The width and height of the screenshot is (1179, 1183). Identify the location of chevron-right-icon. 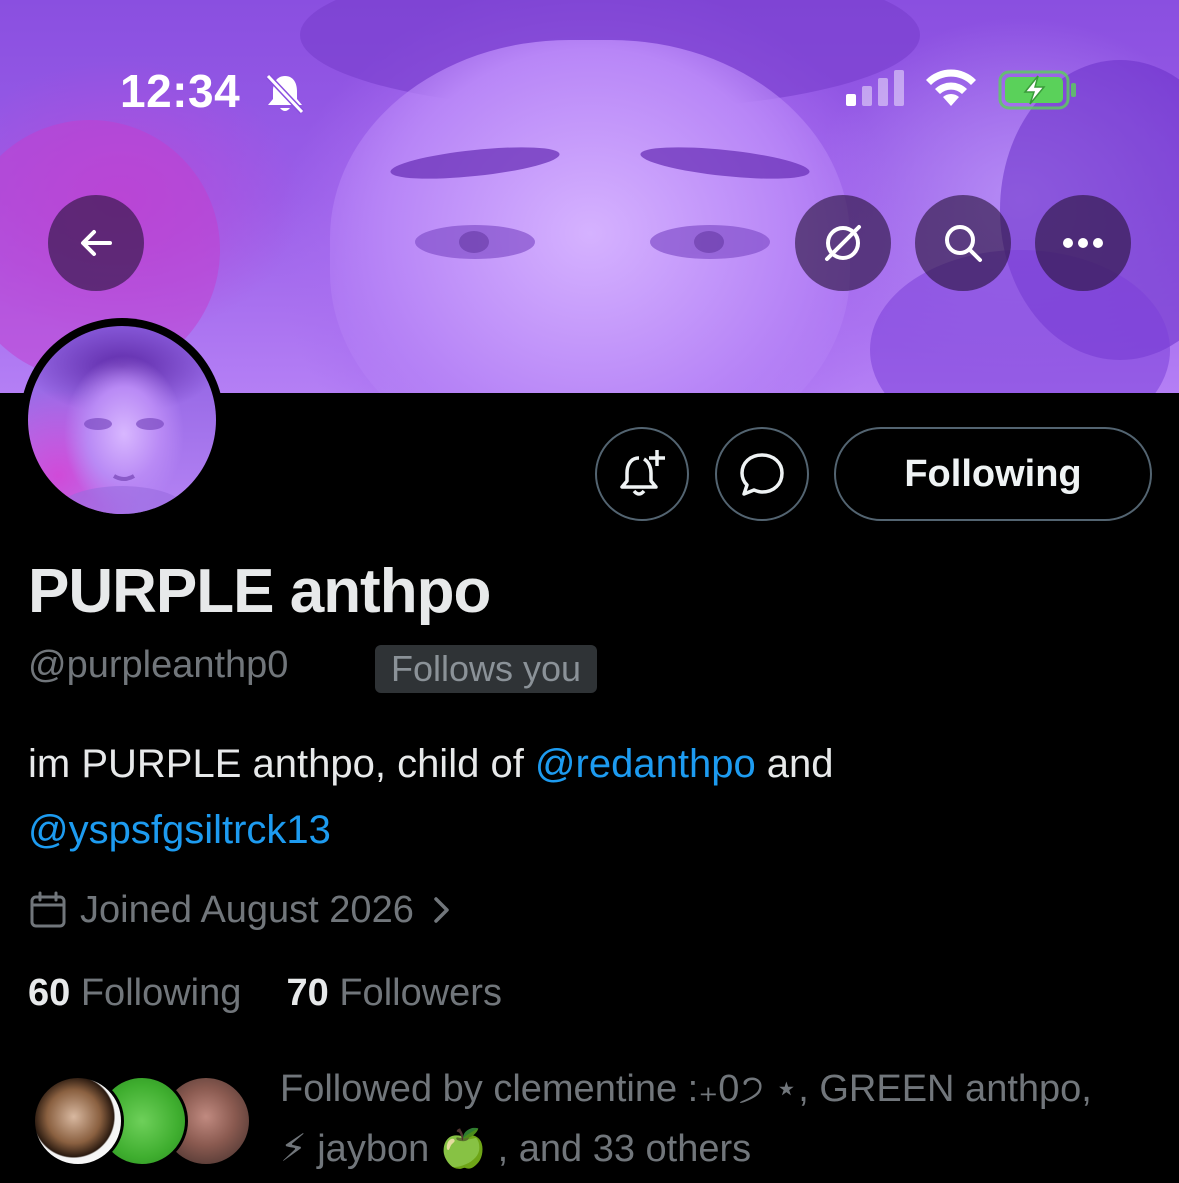
(441, 910).